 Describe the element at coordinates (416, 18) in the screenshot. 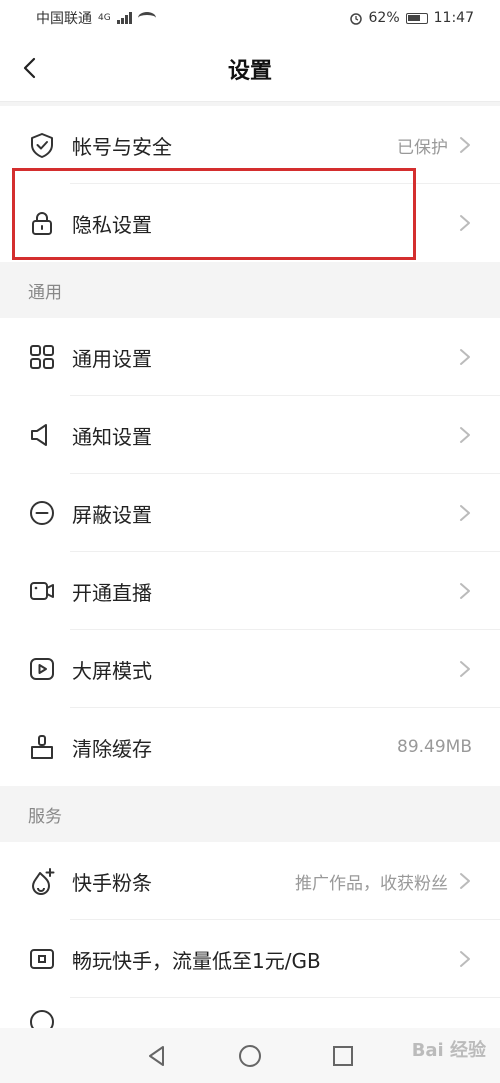

I see `battery-icon` at that location.